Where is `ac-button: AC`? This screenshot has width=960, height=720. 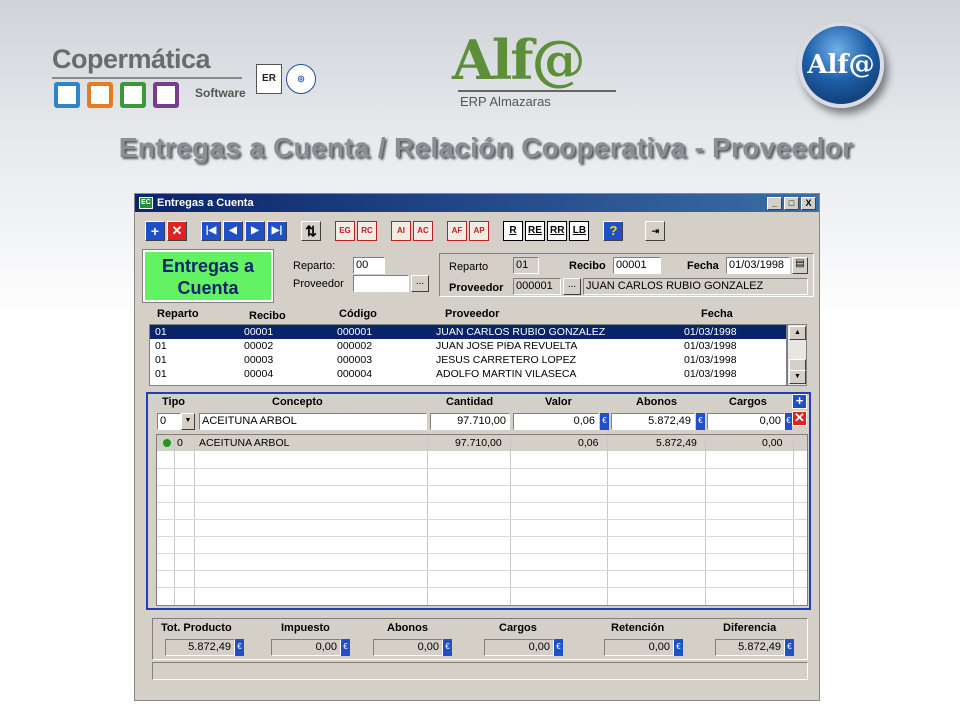 ac-button: AC is located at coordinates (423, 231).